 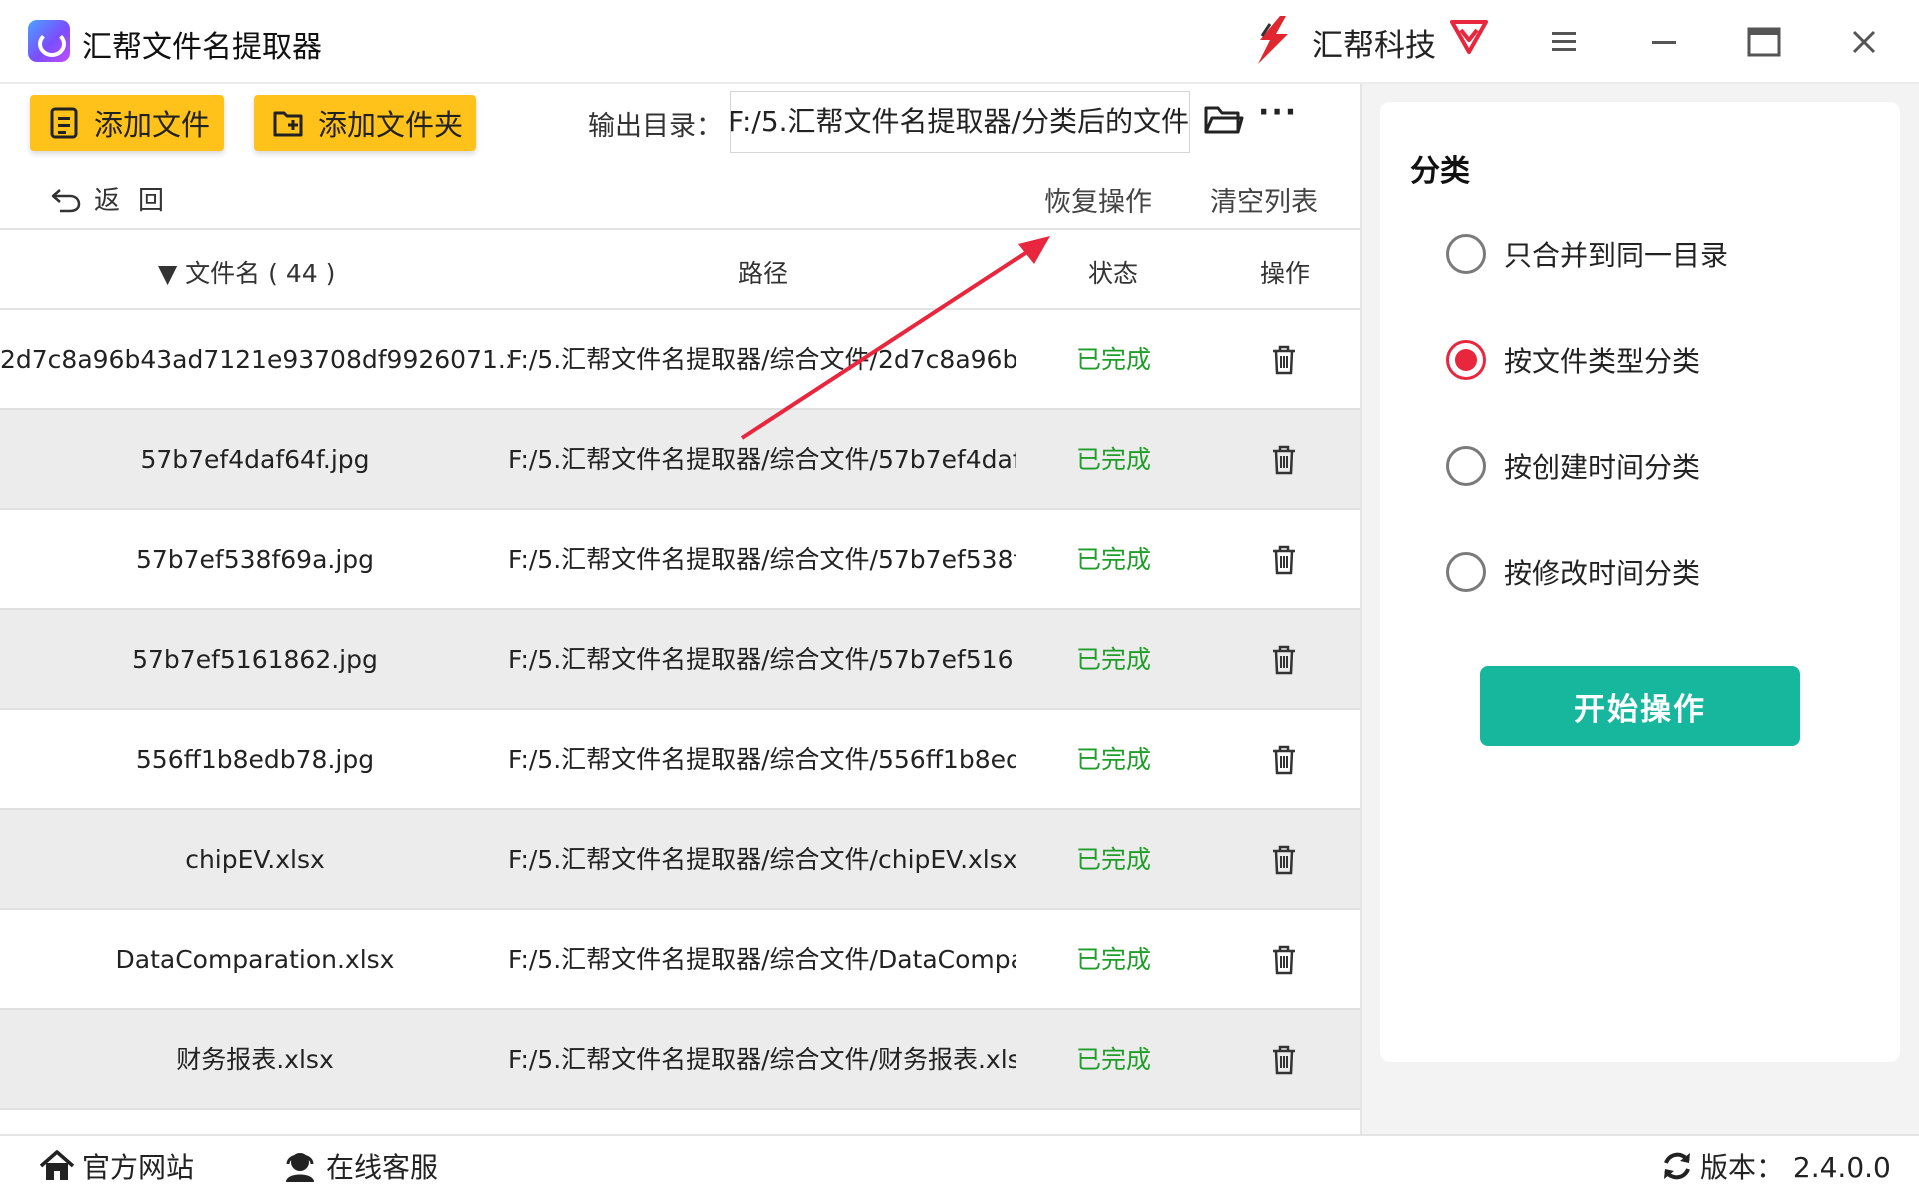 I want to click on support-link: 在线客服, so click(x=359, y=1166).